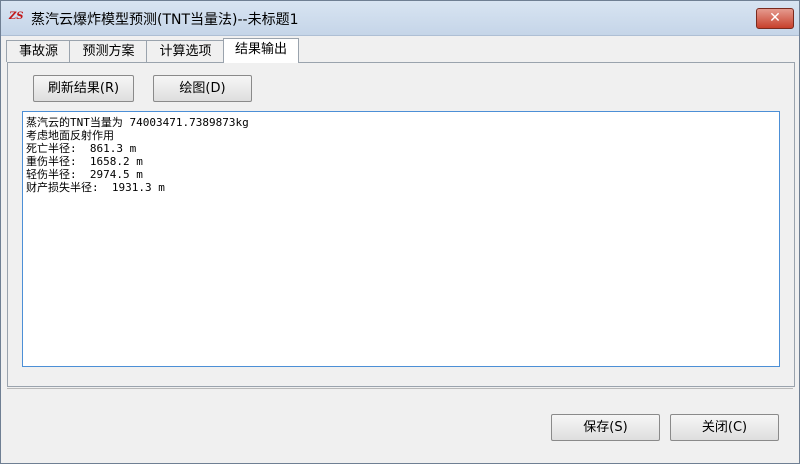 Image resolution: width=800 pixels, height=464 pixels. Describe the element at coordinates (84, 174) in the screenshot. I see `result-line-minor-injury-radius: 轻伤半径: 2974.5 m` at that location.